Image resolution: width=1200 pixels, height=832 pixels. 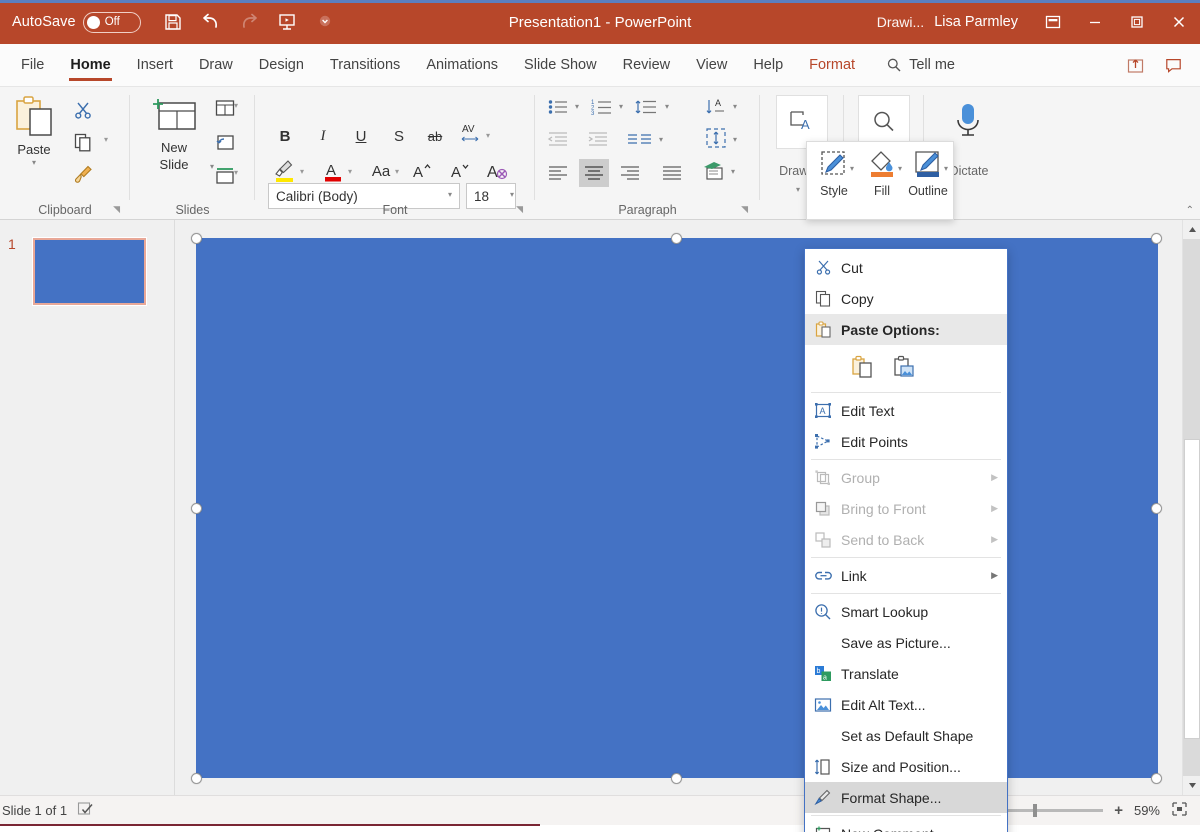 I want to click on format-painter-button, so click(x=83, y=174).